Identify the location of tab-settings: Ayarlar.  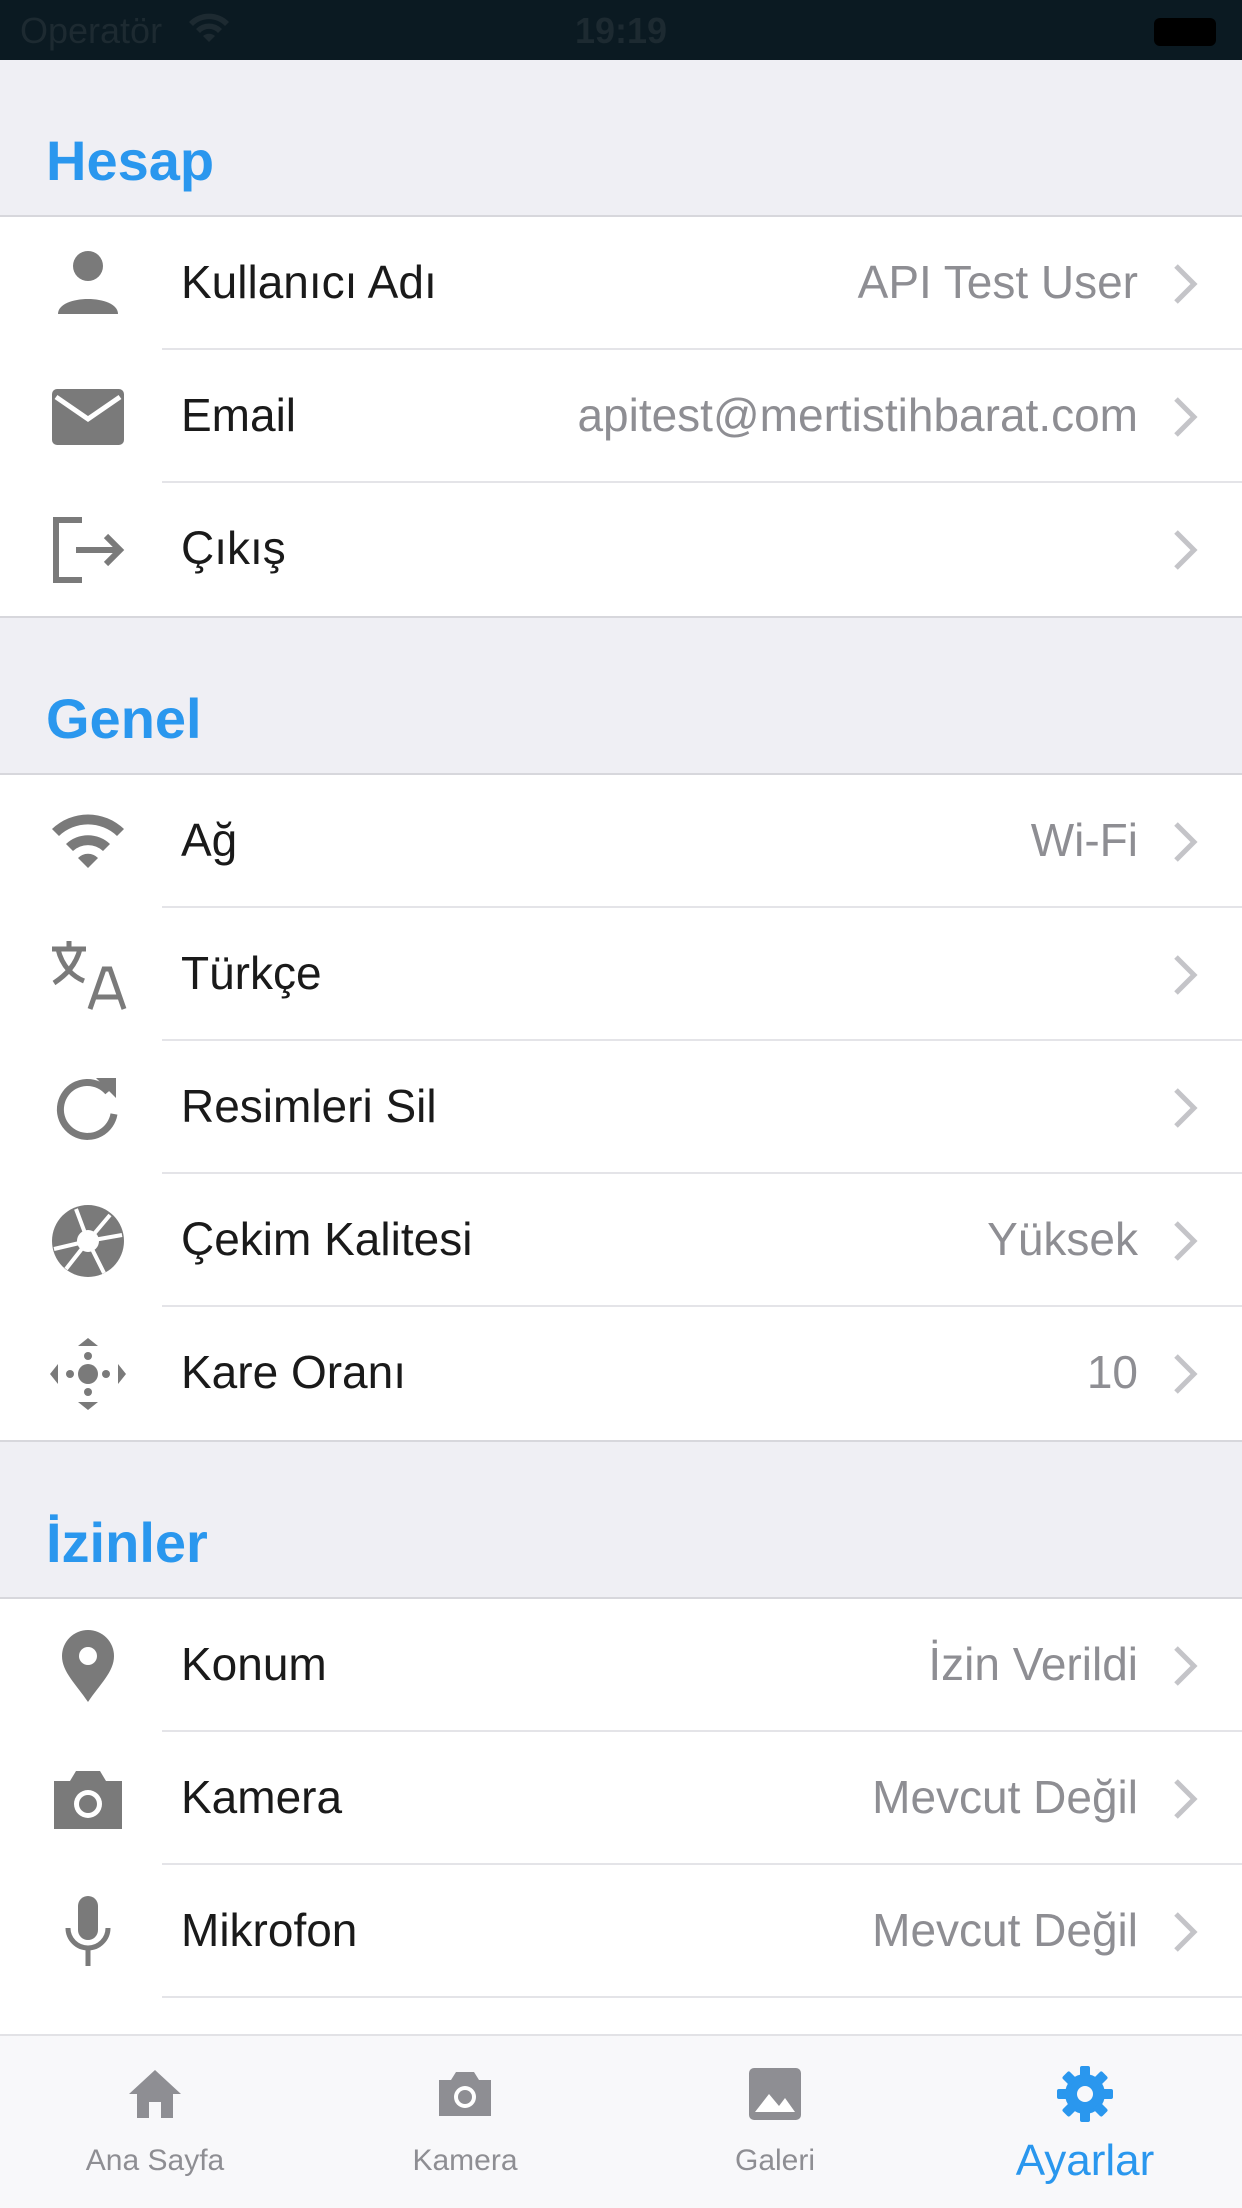
(1085, 2122).